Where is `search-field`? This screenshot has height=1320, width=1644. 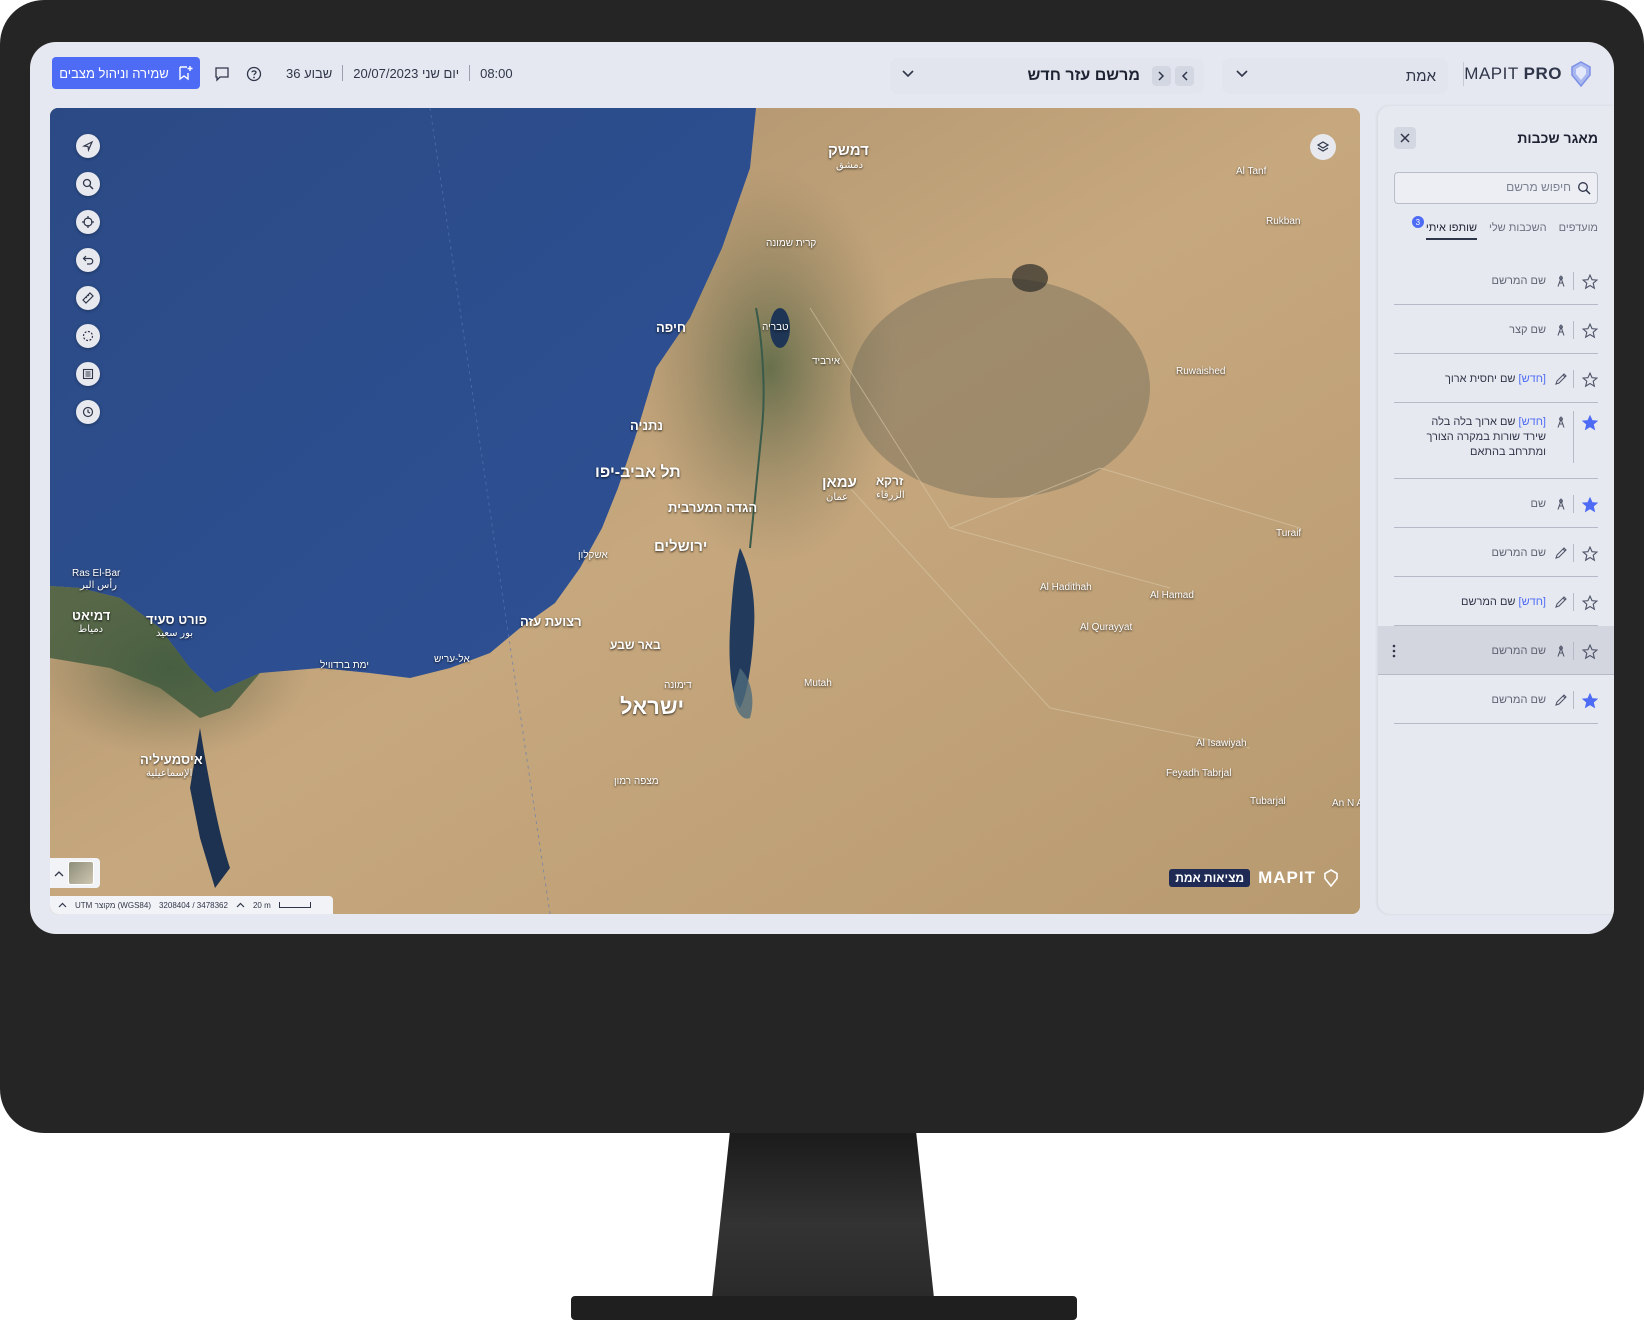
search-field is located at coordinates (1496, 188).